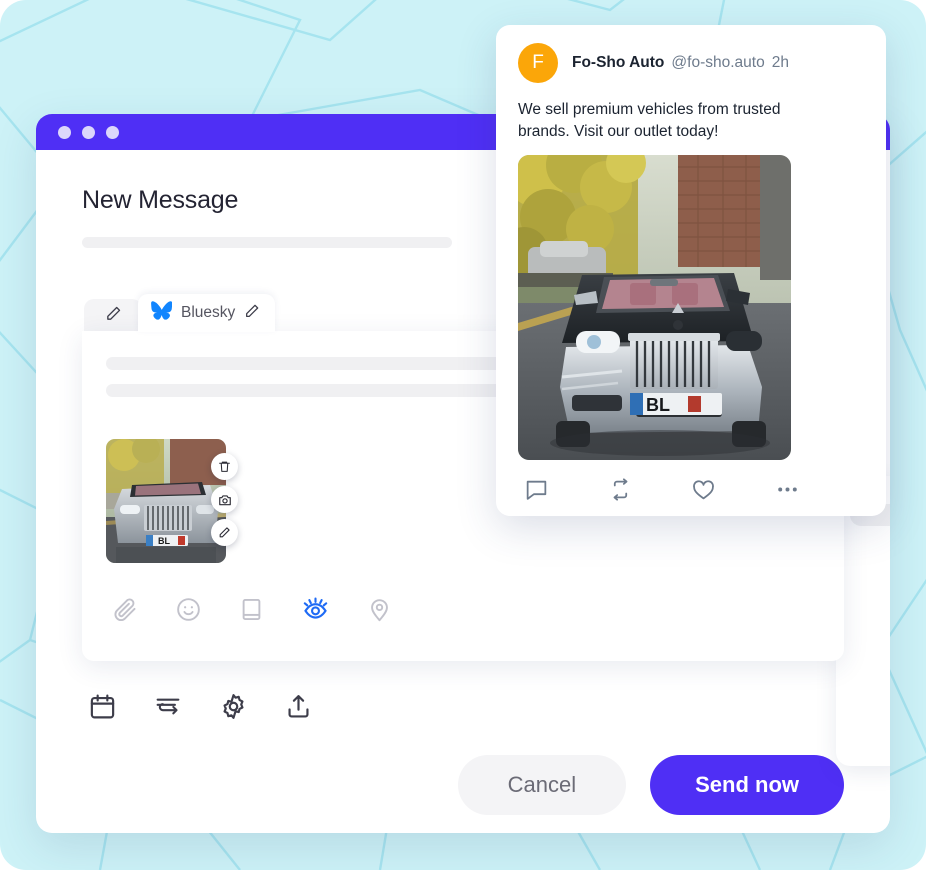 Image resolution: width=926 pixels, height=870 pixels. Describe the element at coordinates (463, 609) in the screenshot. I see `composer-toolbar` at that location.